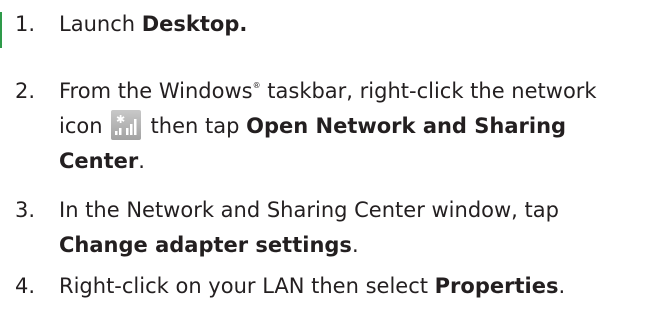 The image size is (650, 312). What do you see at coordinates (194, 24) in the screenshot?
I see `desktop-term: Desktop.` at bounding box center [194, 24].